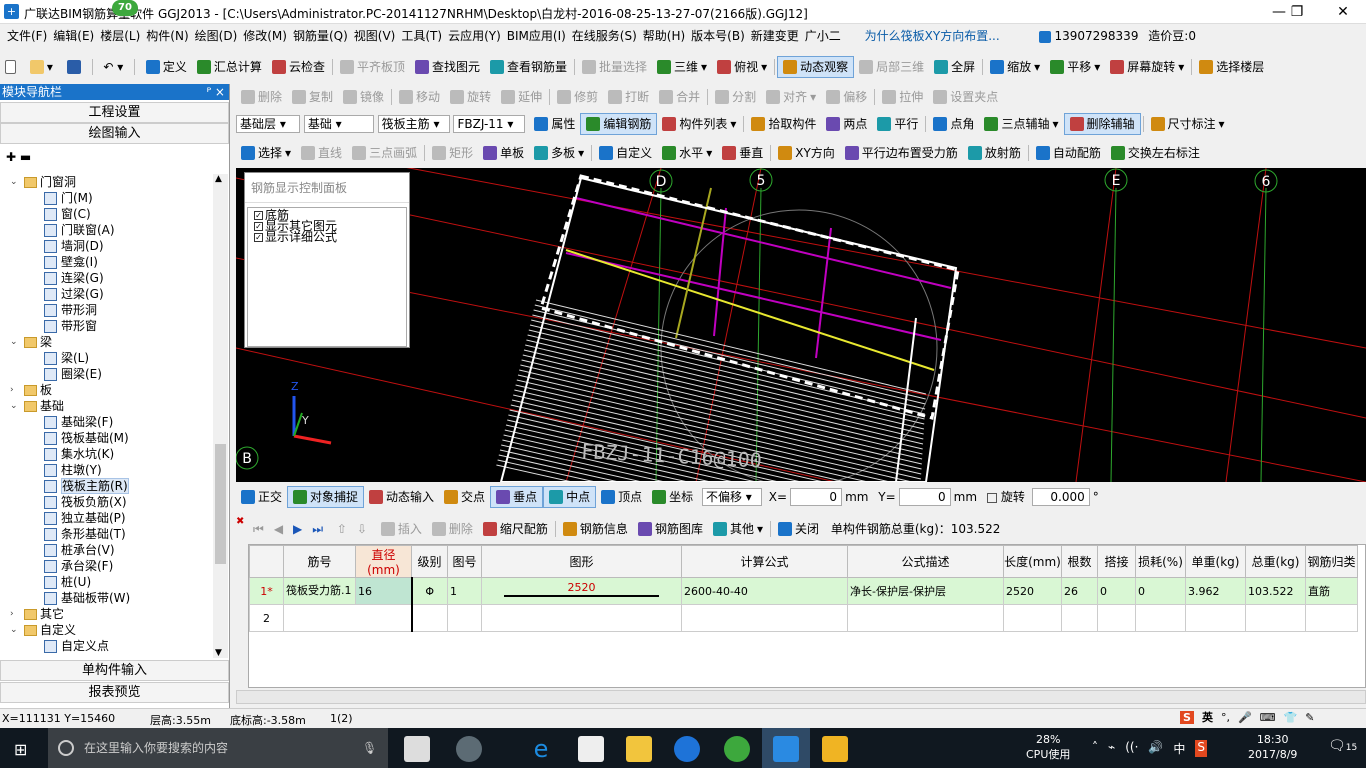  Describe the element at coordinates (846, 97) in the screenshot. I see `toolbar2-item-11: 偏移` at that location.